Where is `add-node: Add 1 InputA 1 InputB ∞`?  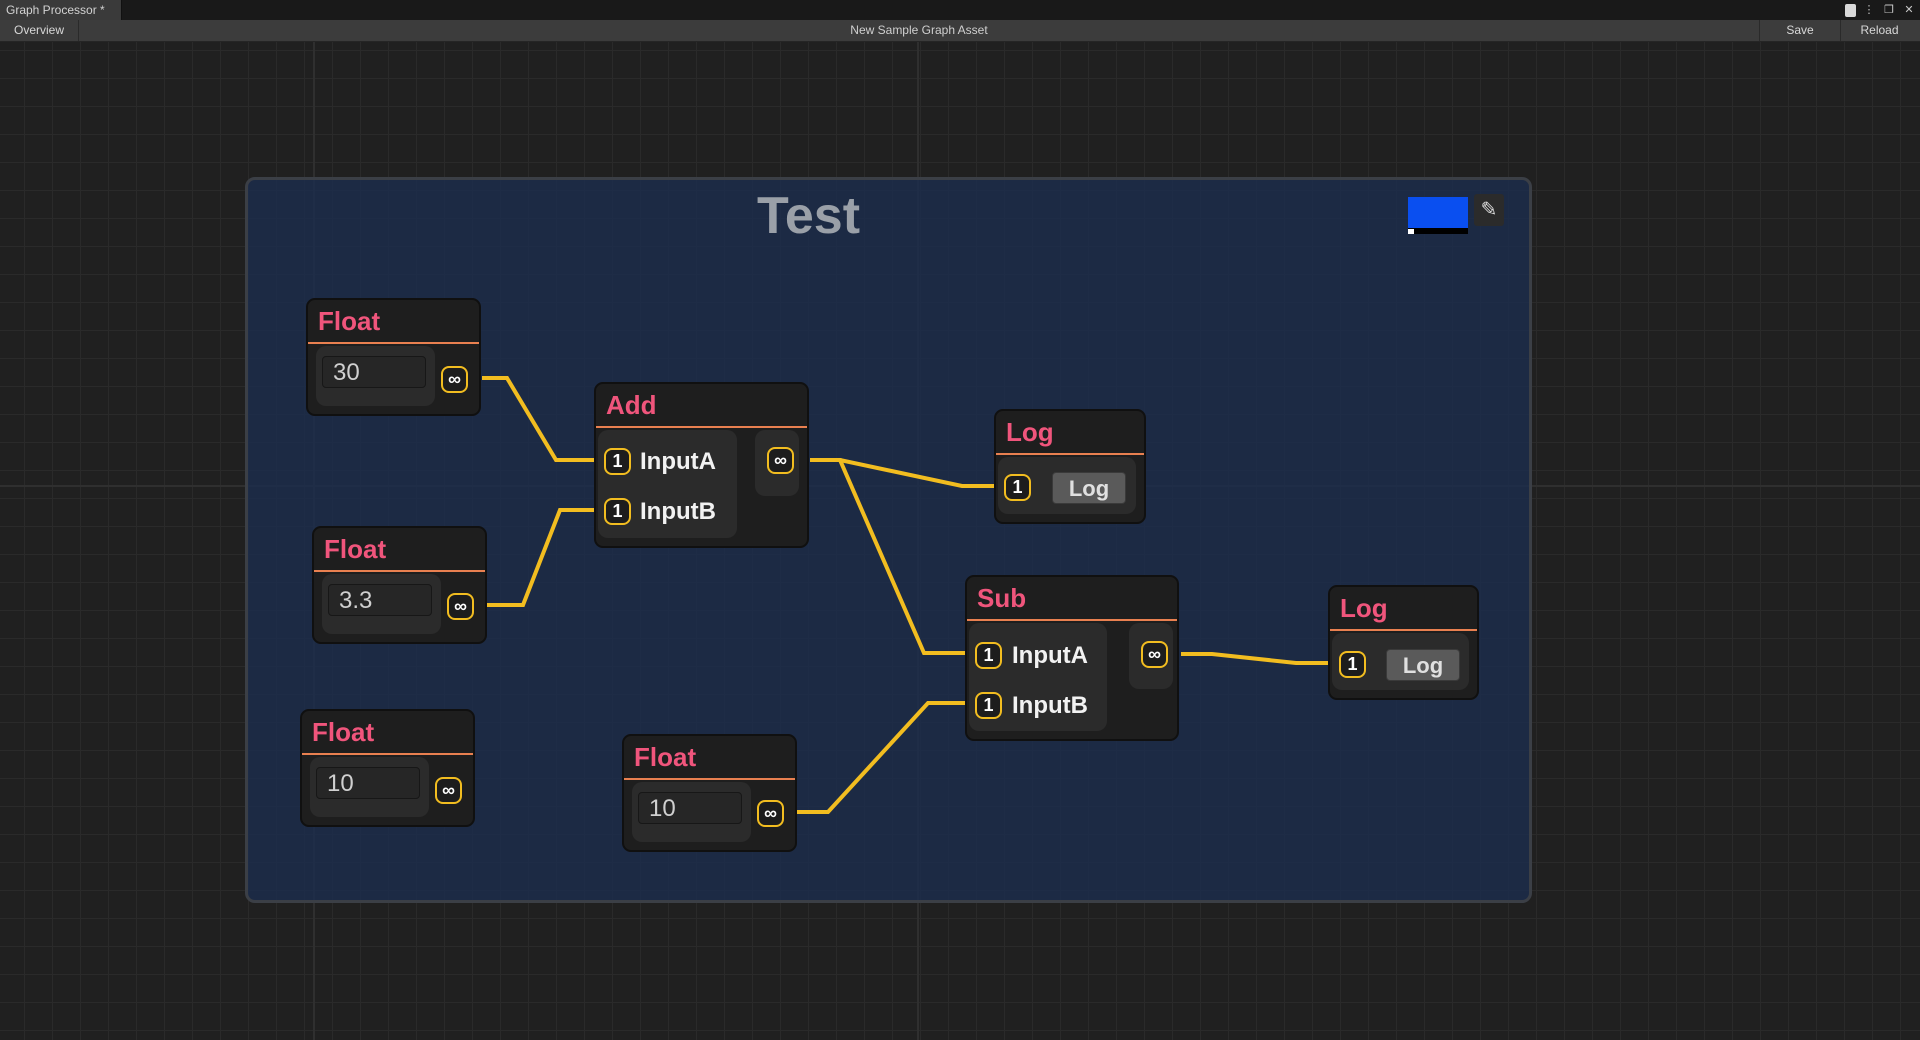
add-node: Add 1 InputA 1 InputB ∞ is located at coordinates (701, 465).